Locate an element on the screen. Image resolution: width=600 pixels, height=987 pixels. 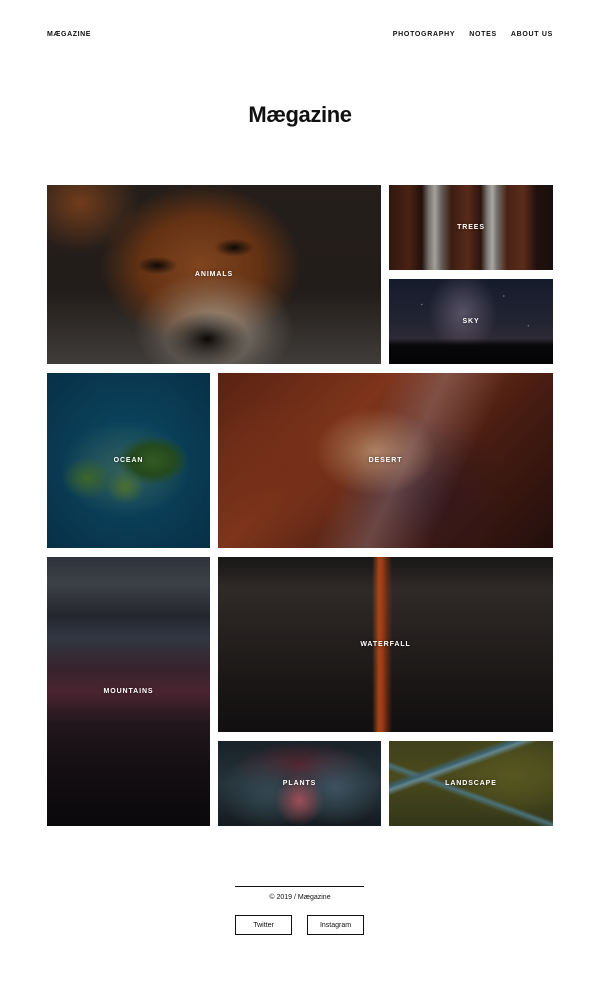
tile-label: DESERT is located at coordinates (385, 460).